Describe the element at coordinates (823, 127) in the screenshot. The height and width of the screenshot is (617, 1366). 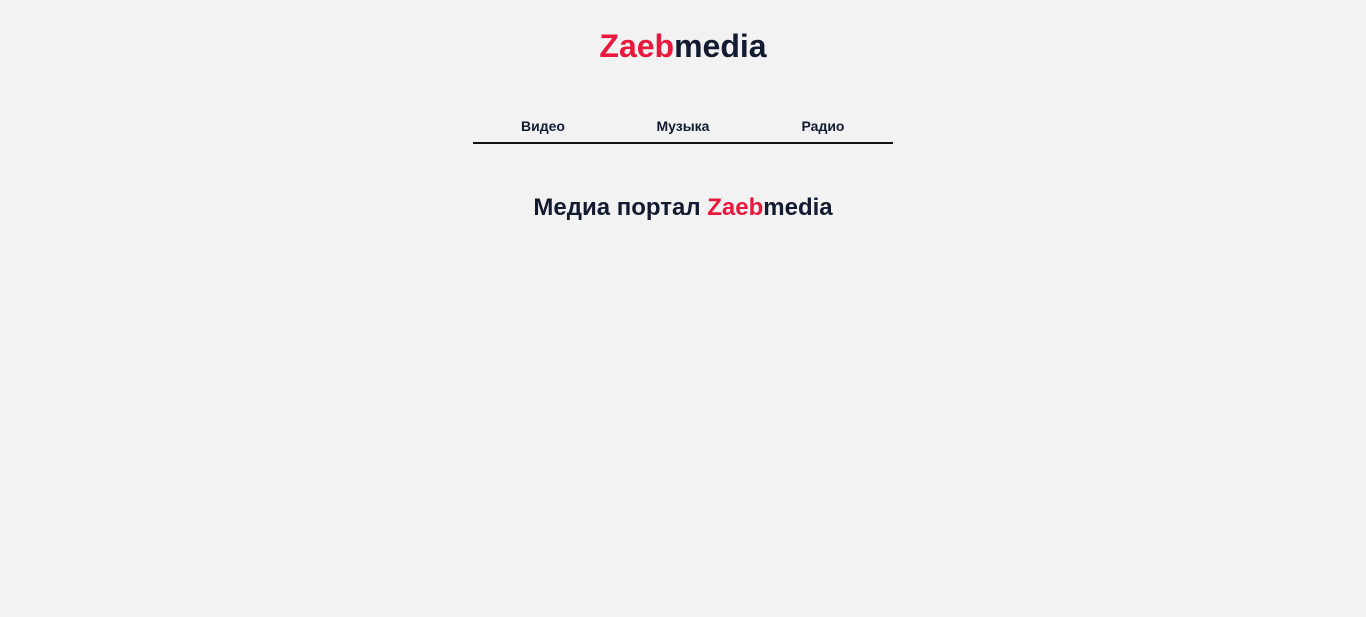
I see `nav-item-radio: Радио` at that location.